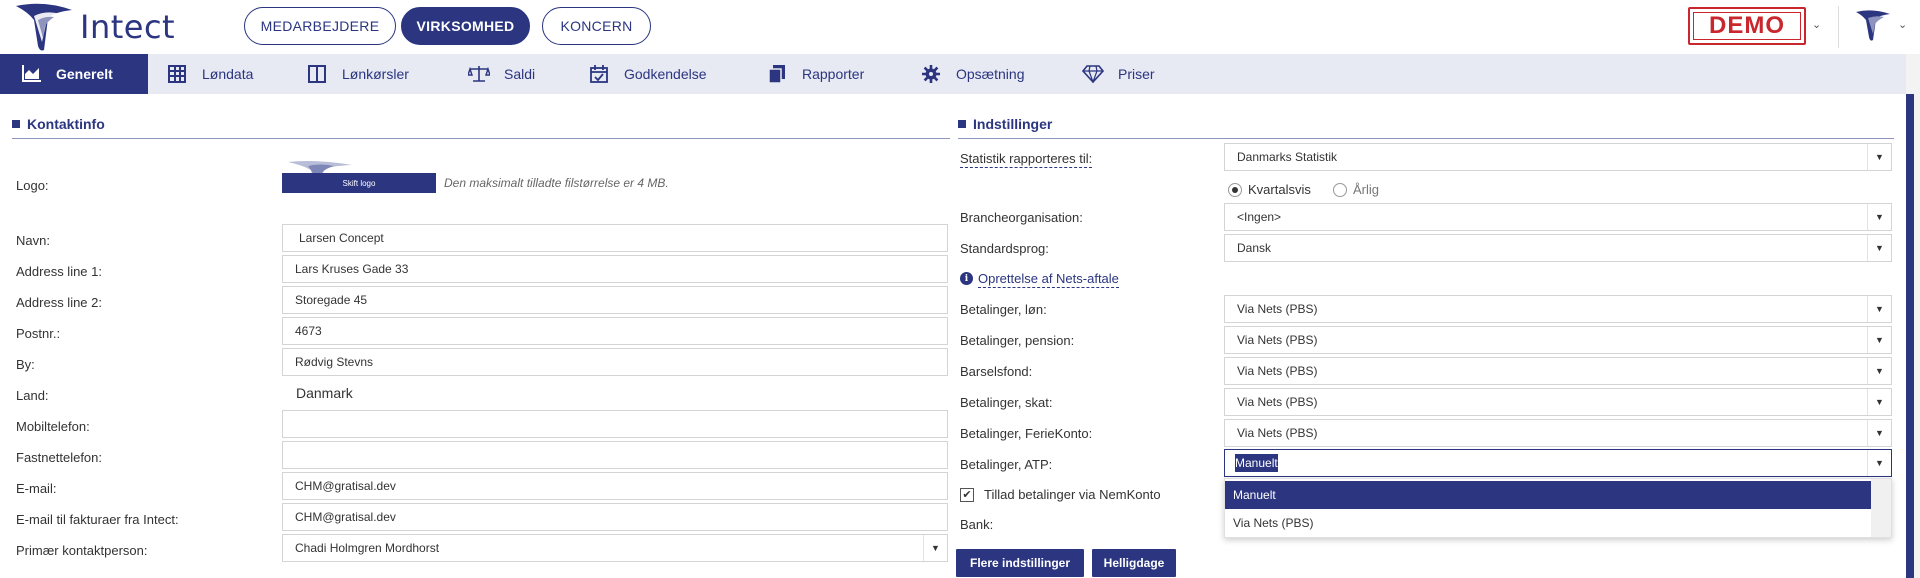 The width and height of the screenshot is (1920, 578). I want to click on user-avatar-icon, so click(1873, 25).